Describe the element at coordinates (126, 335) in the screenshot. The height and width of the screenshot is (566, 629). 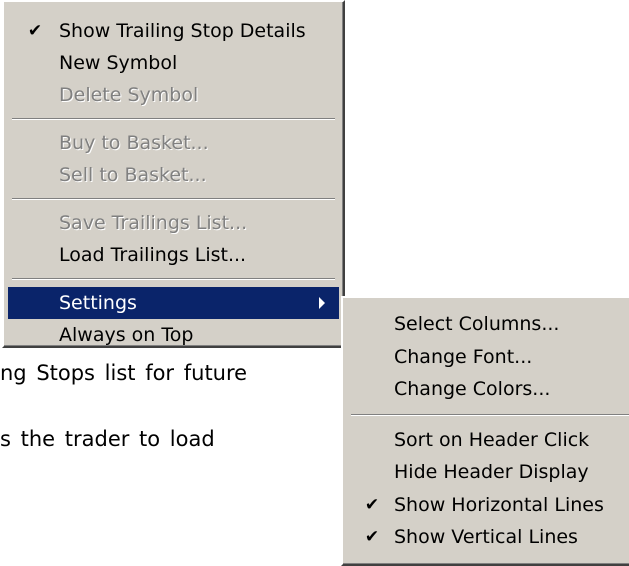
I see `menu-item-label: Always on Top` at that location.